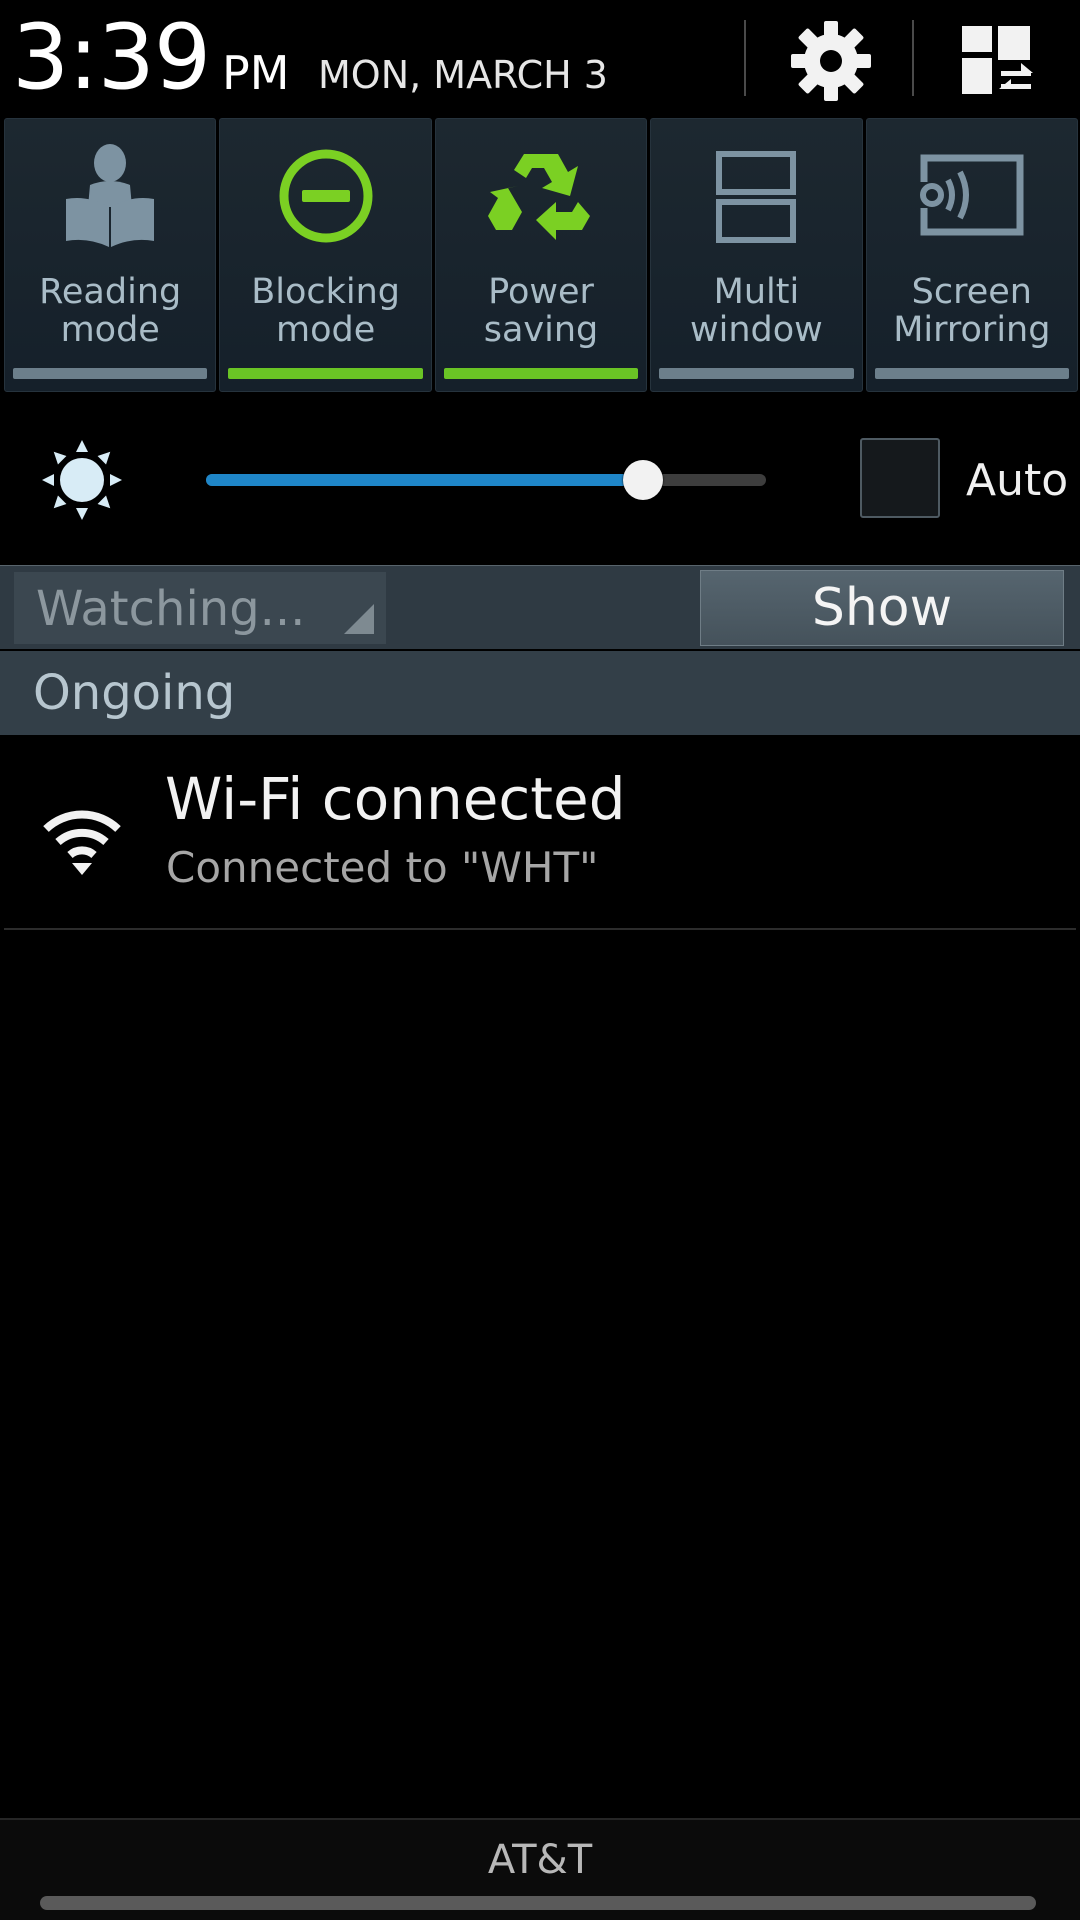 The image size is (1080, 1920). What do you see at coordinates (110, 255) in the screenshot?
I see `toggle-reading-mode: Reading mode` at bounding box center [110, 255].